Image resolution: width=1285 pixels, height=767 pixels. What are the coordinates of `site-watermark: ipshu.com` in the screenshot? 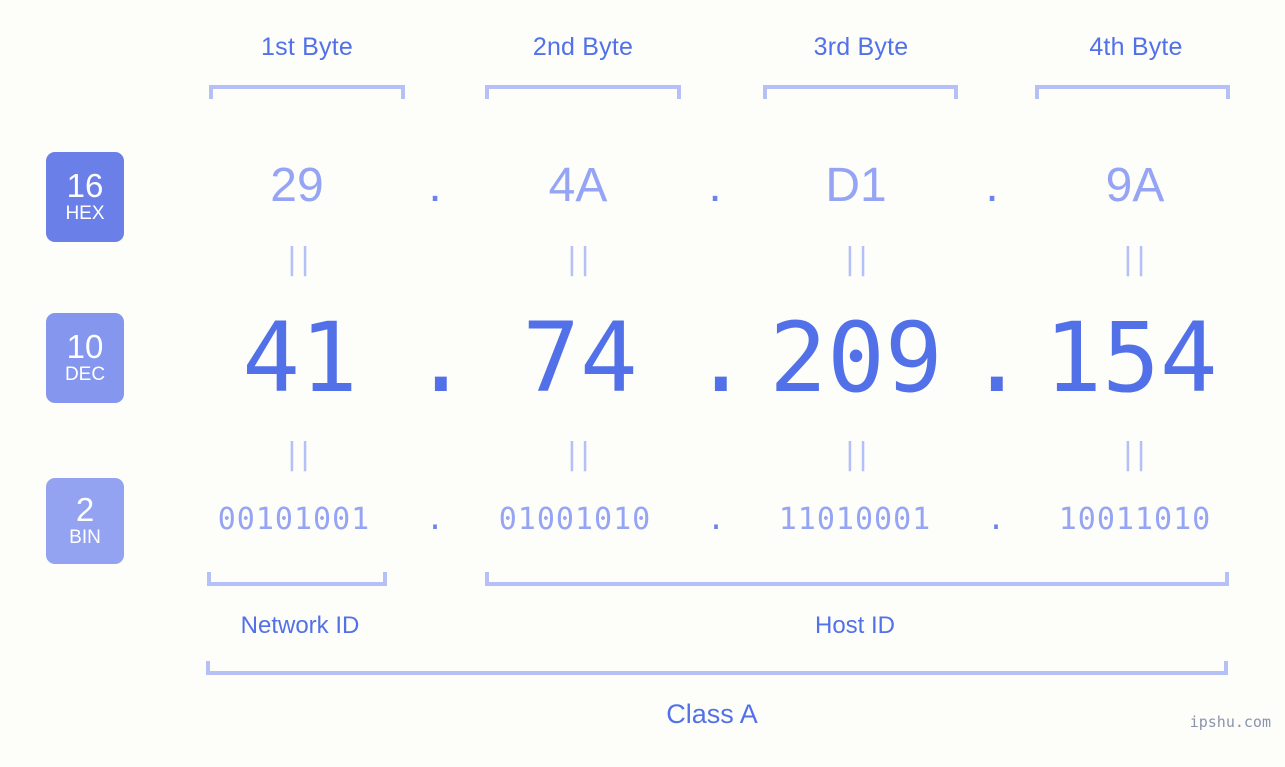 It's located at (1230, 722).